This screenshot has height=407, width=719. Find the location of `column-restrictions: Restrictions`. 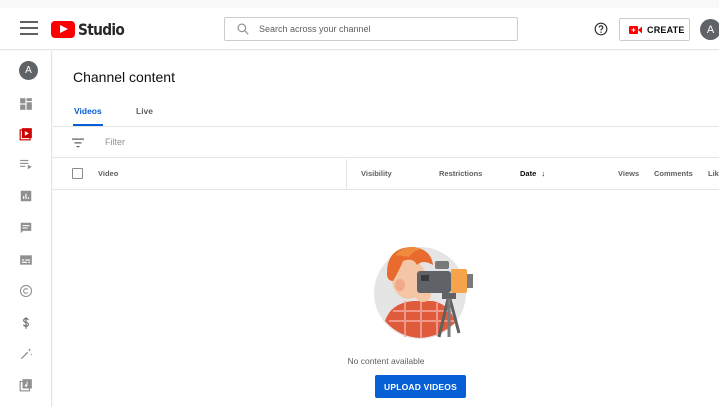

column-restrictions: Restrictions is located at coordinates (460, 173).